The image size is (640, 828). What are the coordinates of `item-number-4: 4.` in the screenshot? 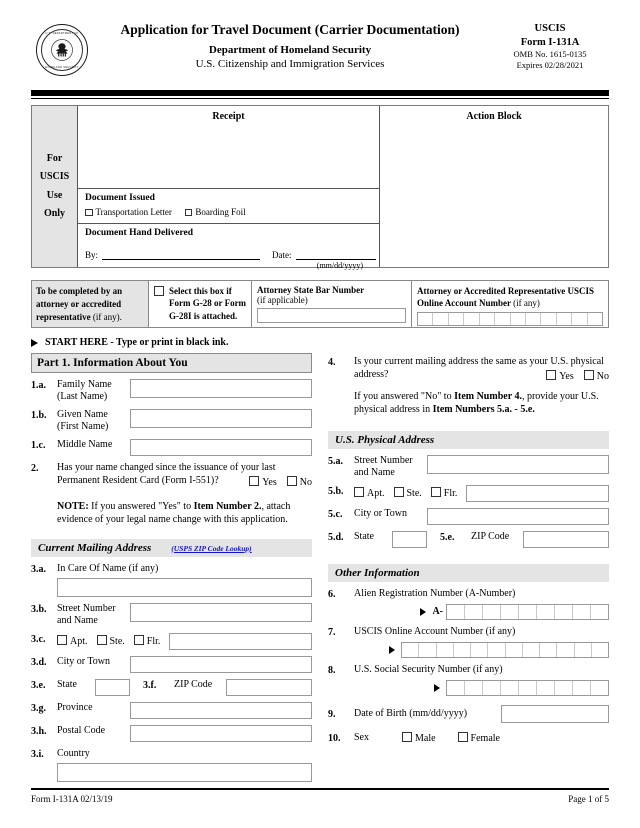 It's located at (332, 362).